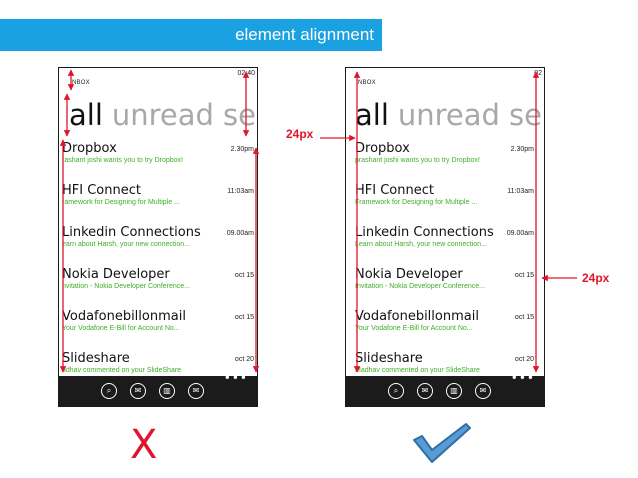 Image resolution: width=638 pixels, height=478 pixels. I want to click on check-icon, so click(442, 443).